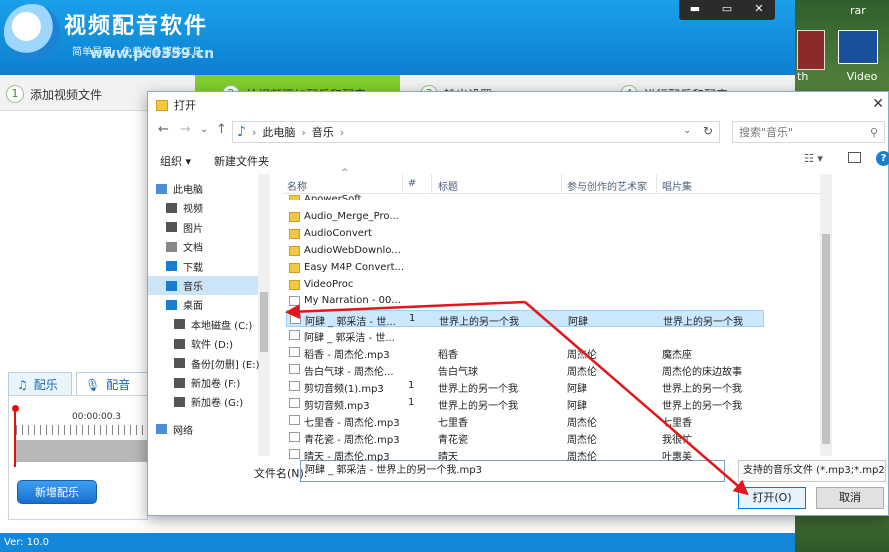  I want to click on minimize-icon: ▬, so click(695, 10).